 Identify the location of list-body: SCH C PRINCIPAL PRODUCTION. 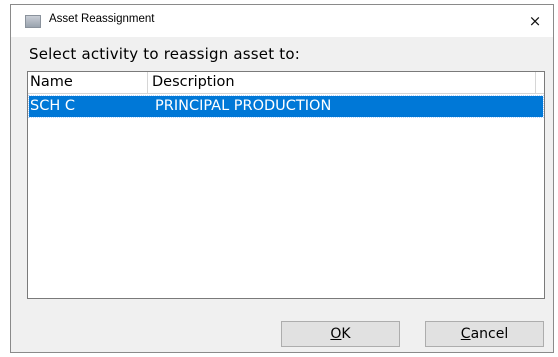
(286, 106).